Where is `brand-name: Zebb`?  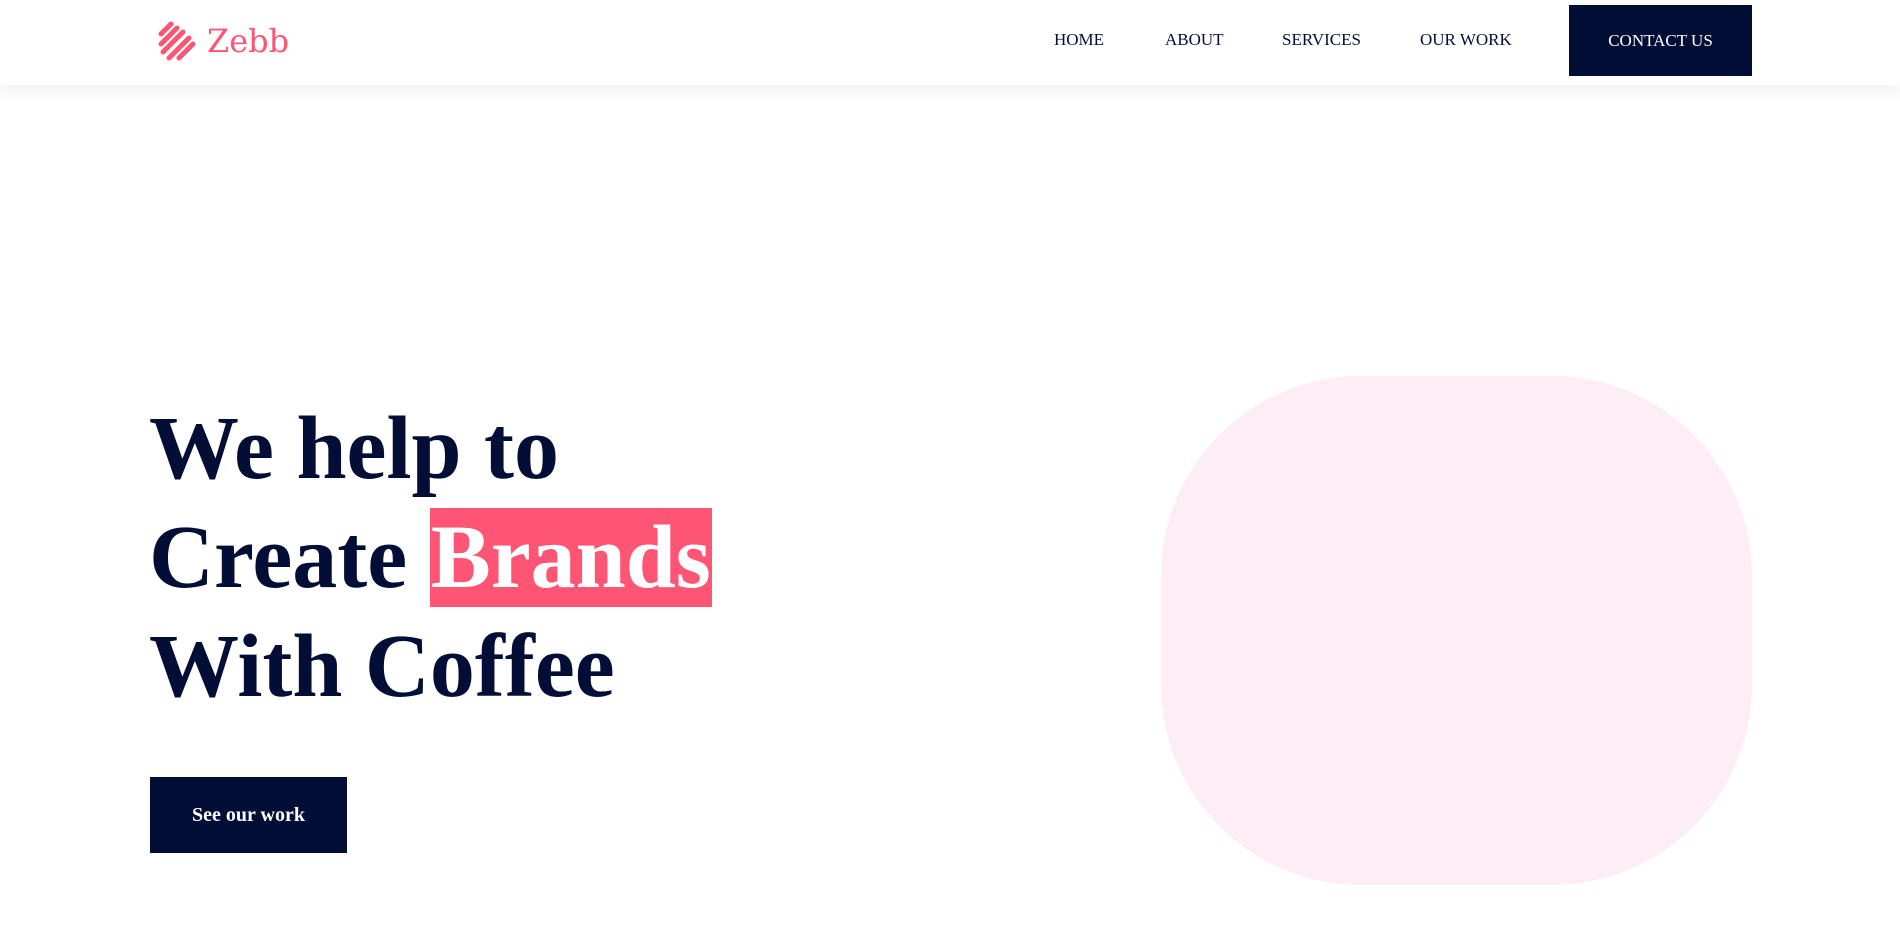
brand-name: Zebb is located at coordinates (248, 41).